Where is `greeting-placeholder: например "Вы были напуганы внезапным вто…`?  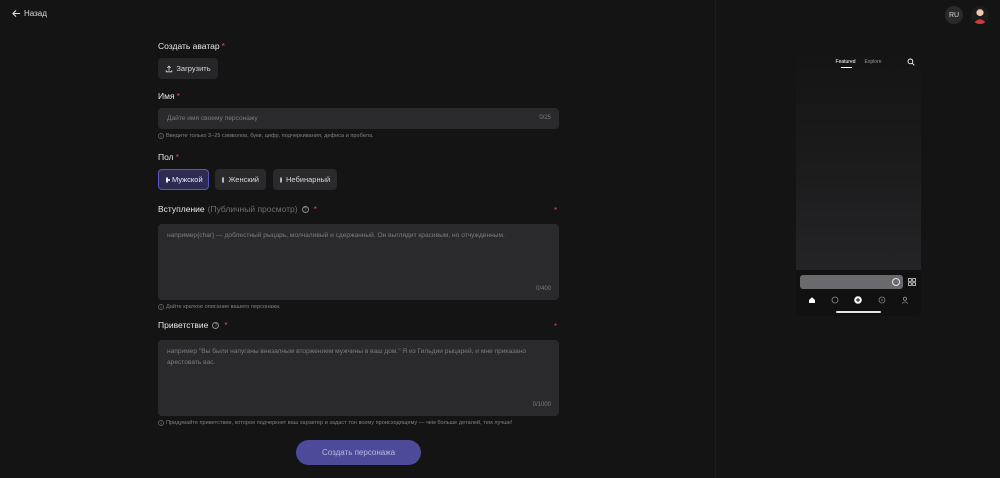
greeting-placeholder: например "Вы были напуганы внезапным вто… is located at coordinates (347, 357).